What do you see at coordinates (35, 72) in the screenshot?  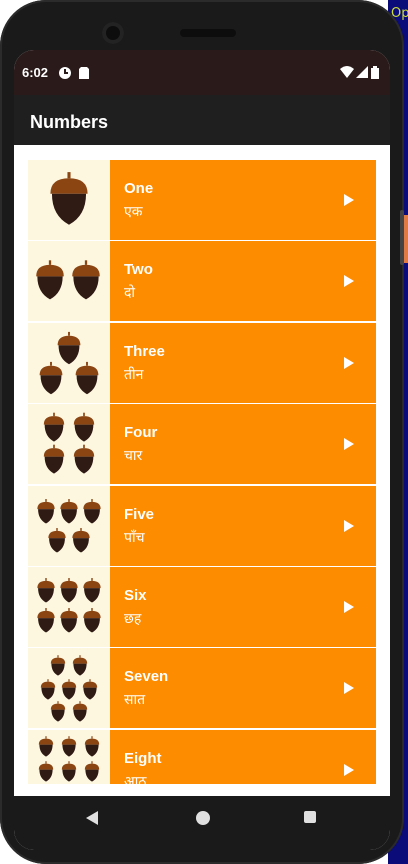 I see `status-time: 6:02` at bounding box center [35, 72].